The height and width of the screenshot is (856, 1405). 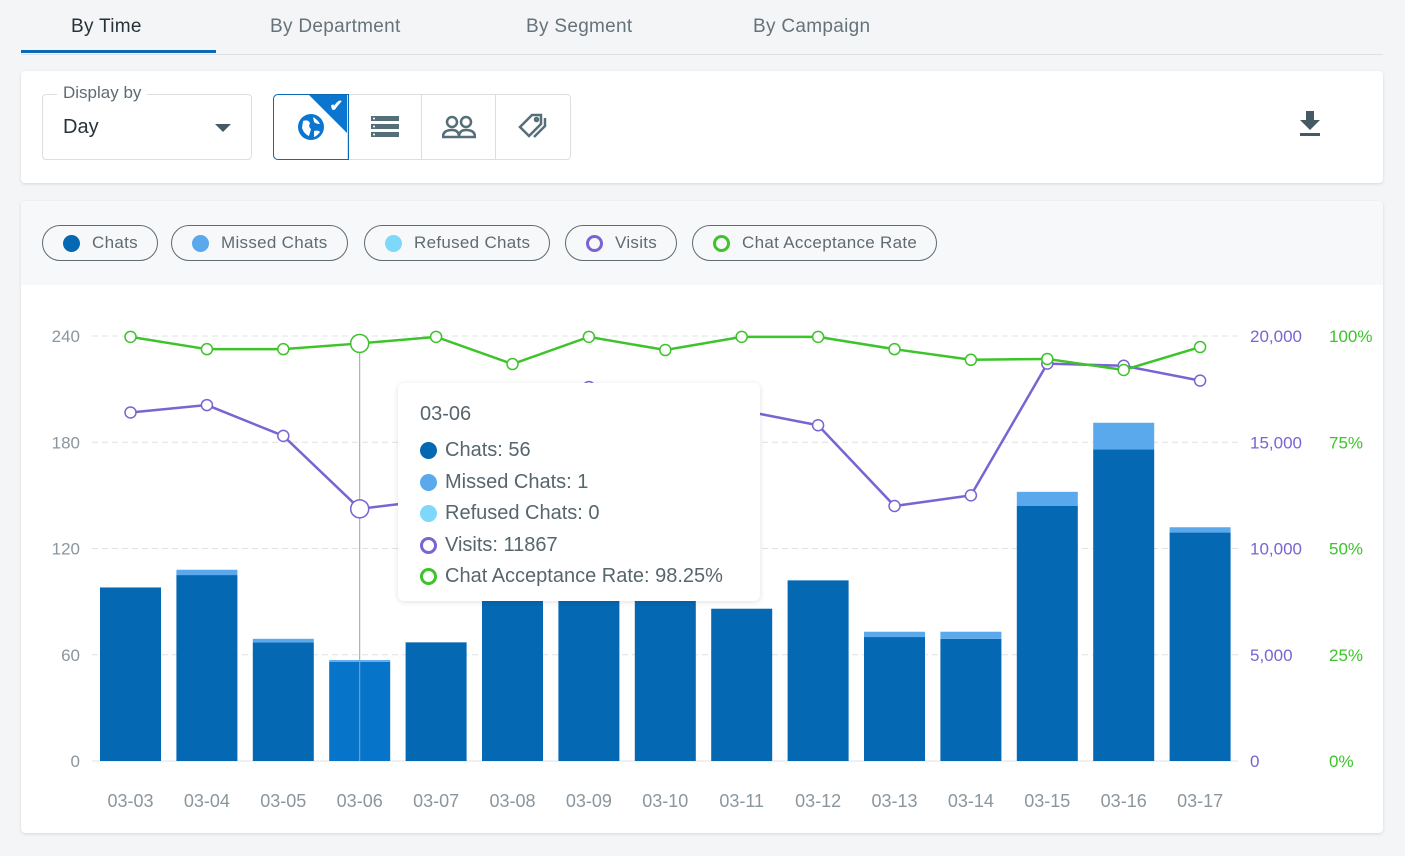 What do you see at coordinates (428, 451) in the screenshot?
I see `chats-dot-icon` at bounding box center [428, 451].